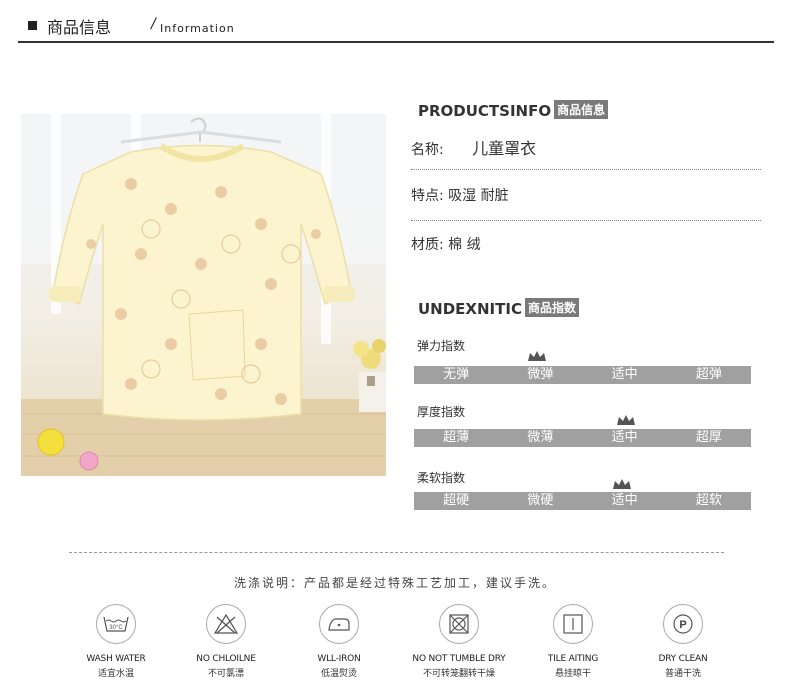 Image resolution: width=790 pixels, height=696 pixels. Describe the element at coordinates (582, 501) in the screenshot. I see `softness-bar: 超硬 微硬 适中 超软` at that location.